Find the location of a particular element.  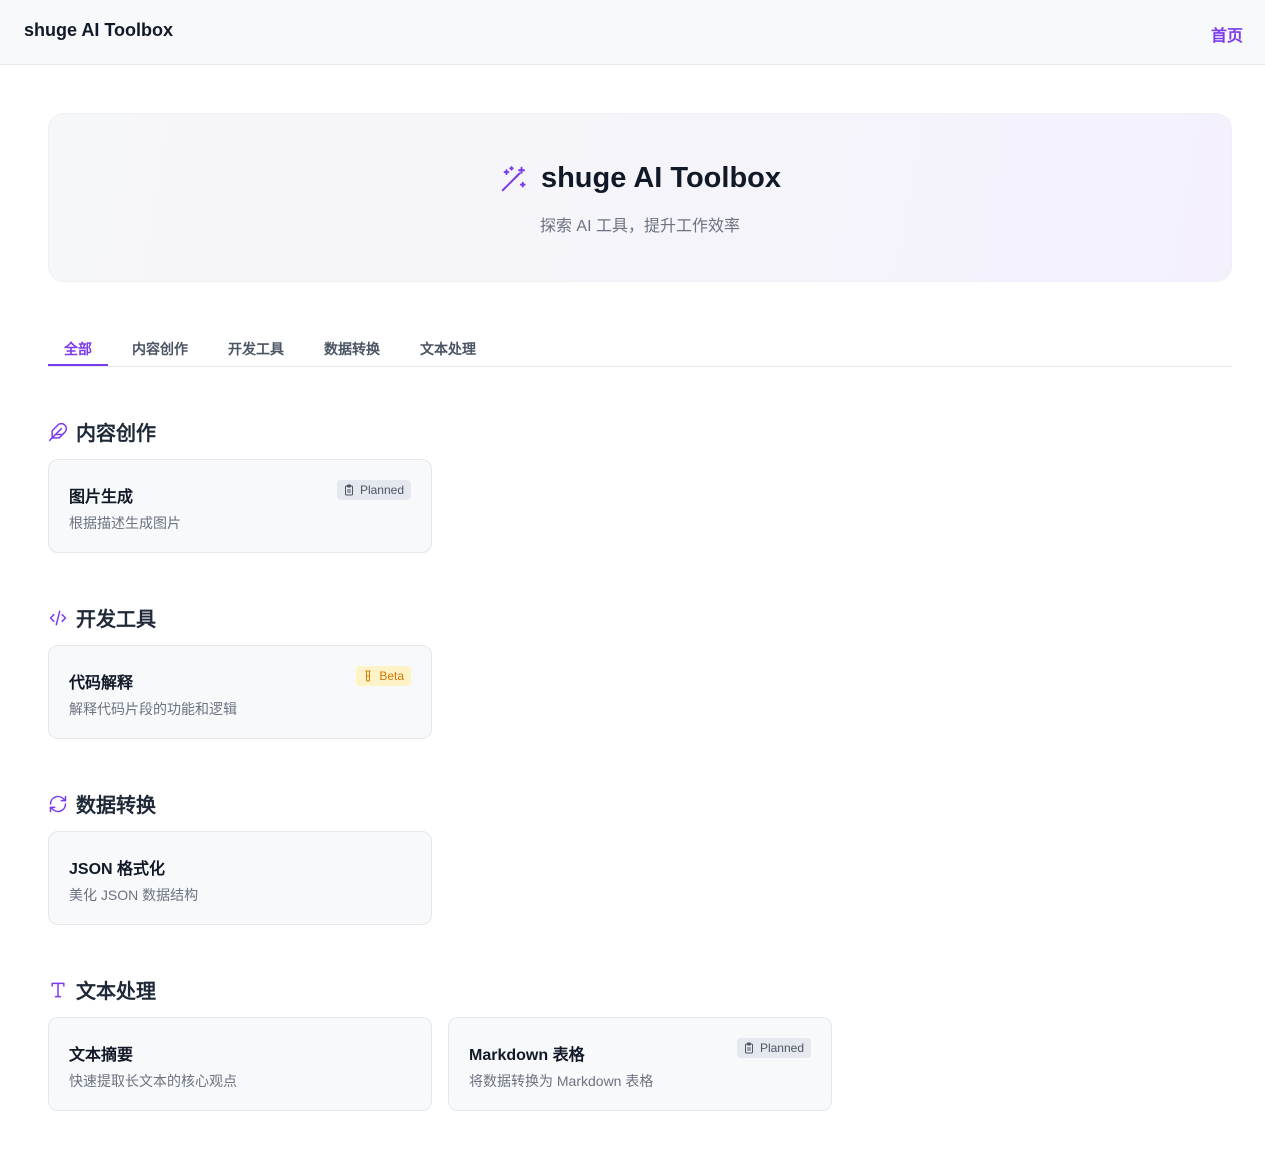

section-header-content-creation: 内容创作 is located at coordinates (102, 431).